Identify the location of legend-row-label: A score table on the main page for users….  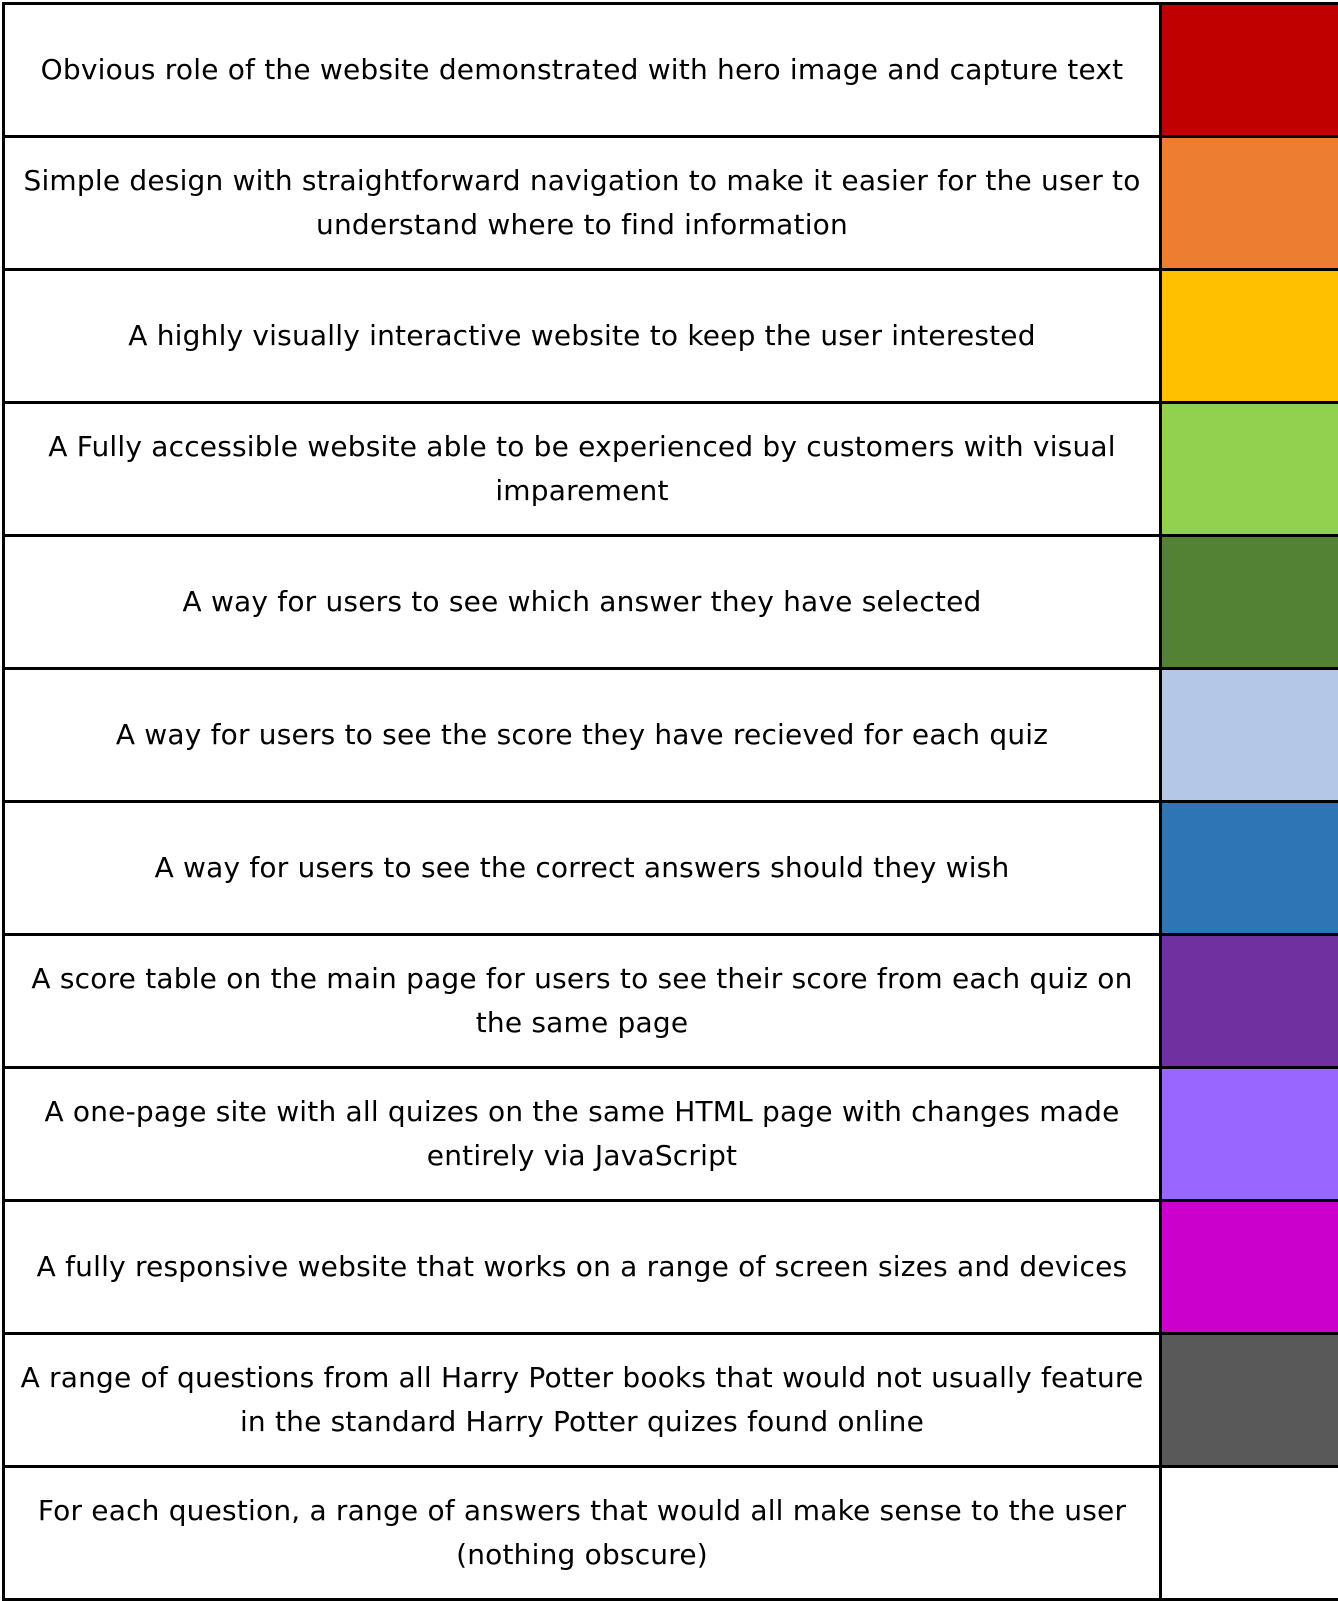
(582, 1001).